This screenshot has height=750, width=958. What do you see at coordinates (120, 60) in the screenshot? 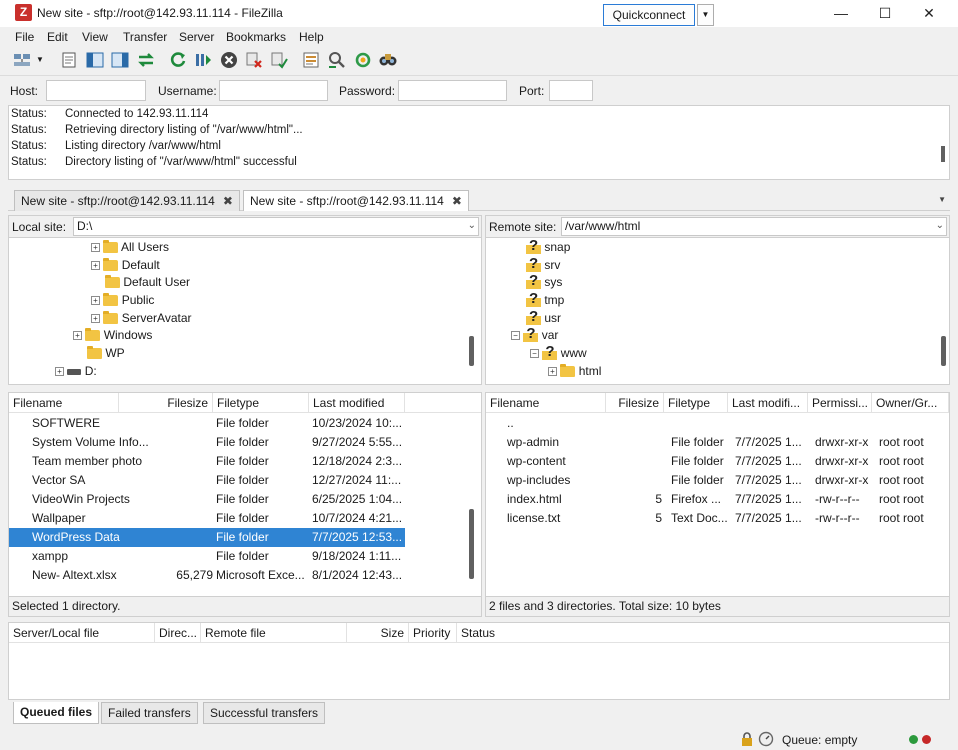
I see `remote-tree-icon` at bounding box center [120, 60].